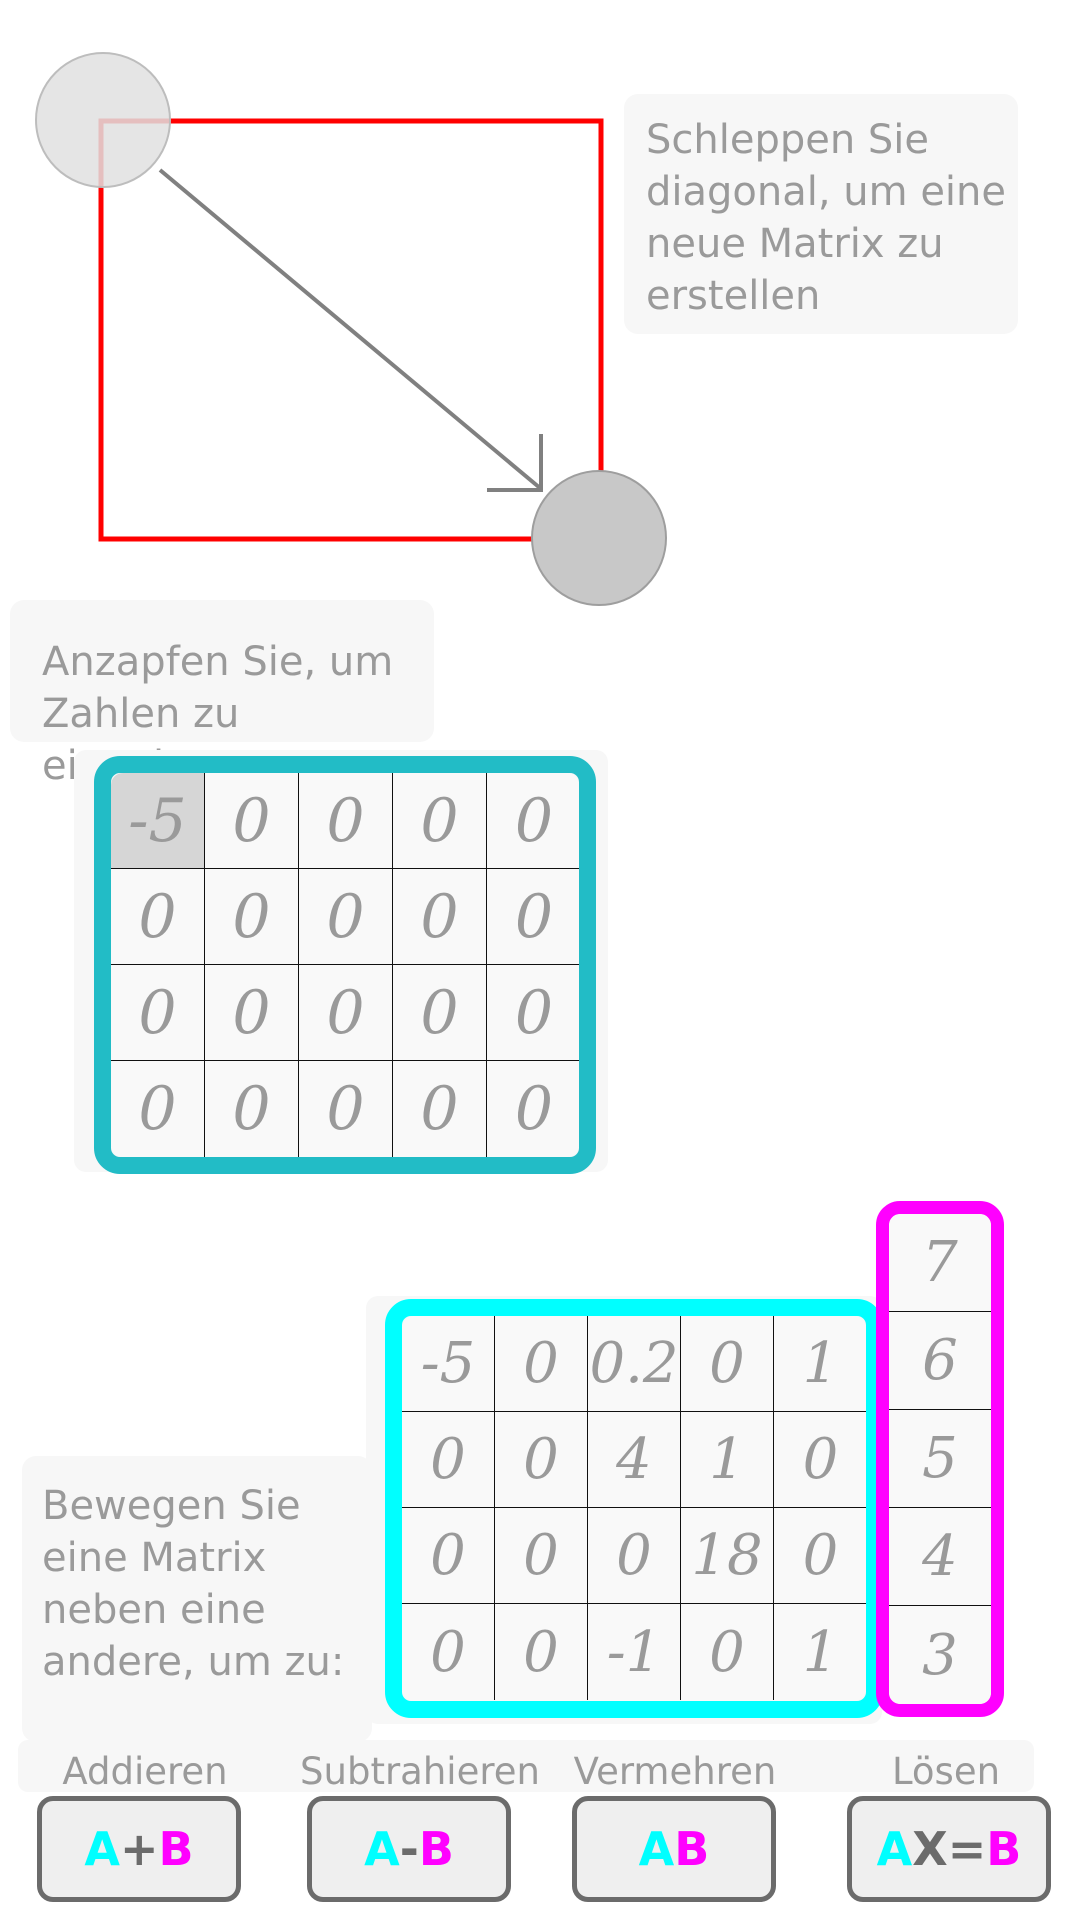  What do you see at coordinates (946, 1771) in the screenshot?
I see `operation-label: Lösen` at bounding box center [946, 1771].